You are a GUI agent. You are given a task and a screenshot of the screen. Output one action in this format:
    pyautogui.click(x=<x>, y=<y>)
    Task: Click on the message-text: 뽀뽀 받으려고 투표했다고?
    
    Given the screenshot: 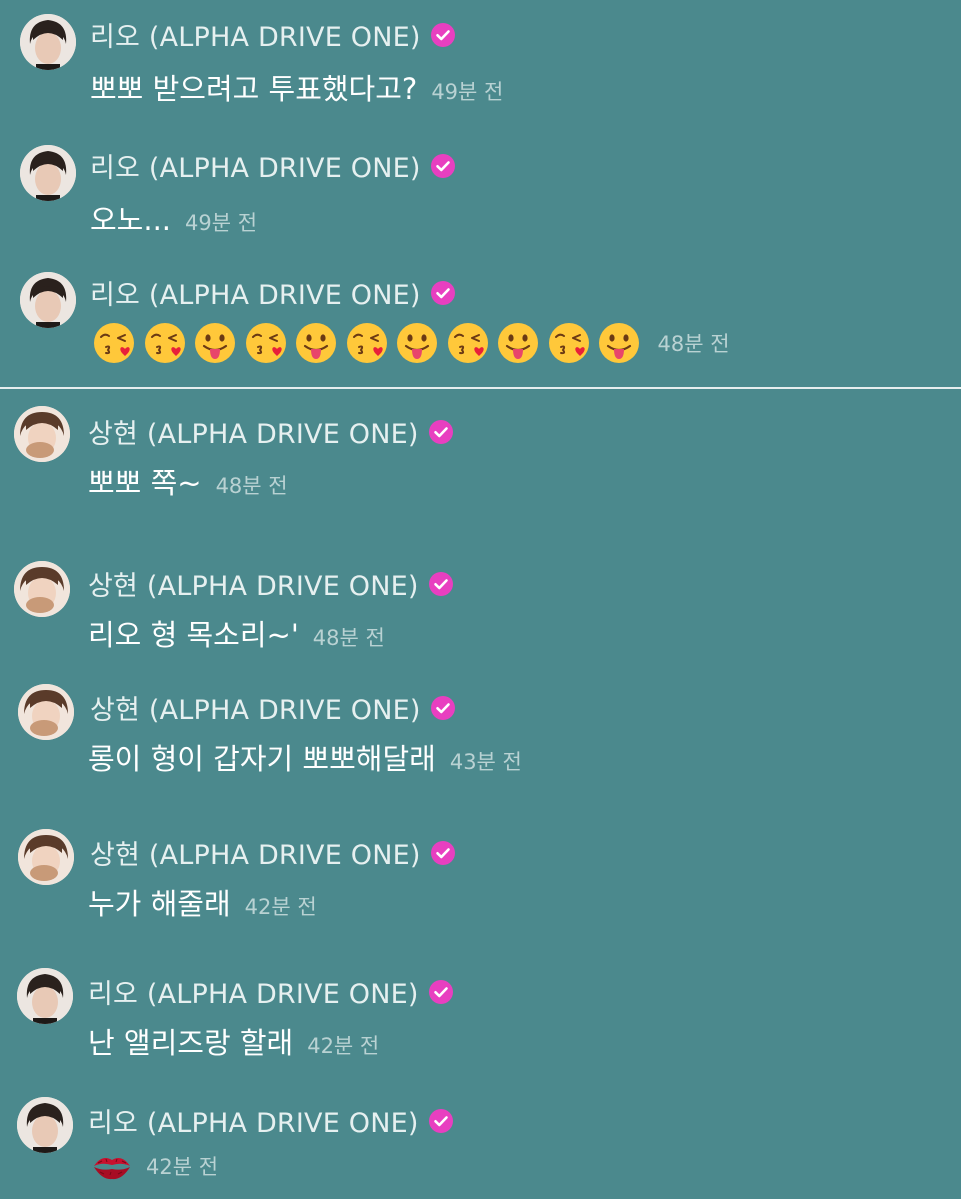 What is the action you would take?
    pyautogui.click(x=254, y=89)
    